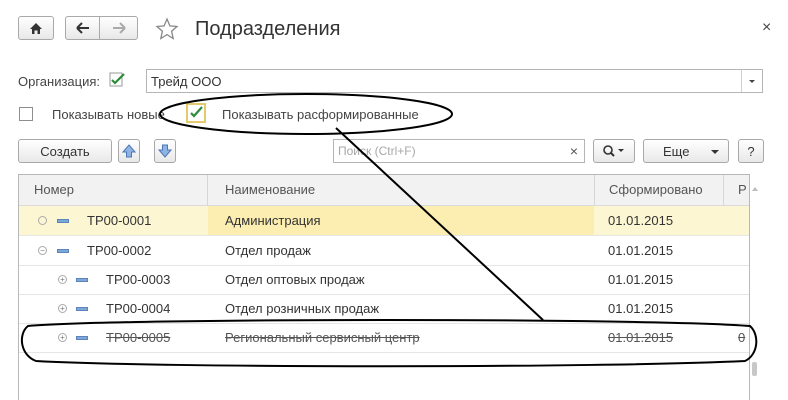  I want to click on star-icon, so click(167, 28).